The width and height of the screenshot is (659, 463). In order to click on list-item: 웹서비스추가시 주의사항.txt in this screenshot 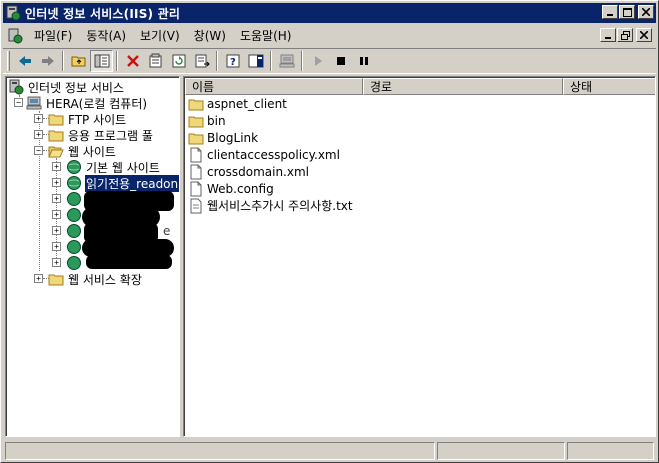, I will do `click(270, 205)`.